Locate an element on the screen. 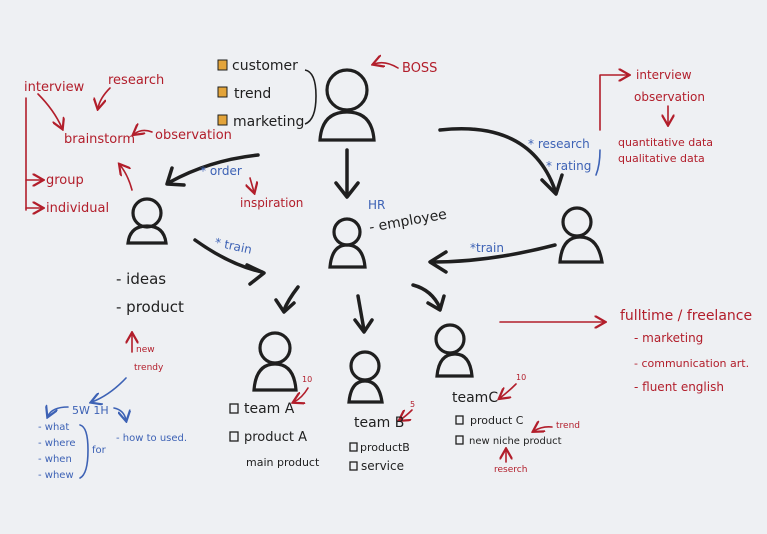  skill-communication: - communication art. is located at coordinates (691, 363).